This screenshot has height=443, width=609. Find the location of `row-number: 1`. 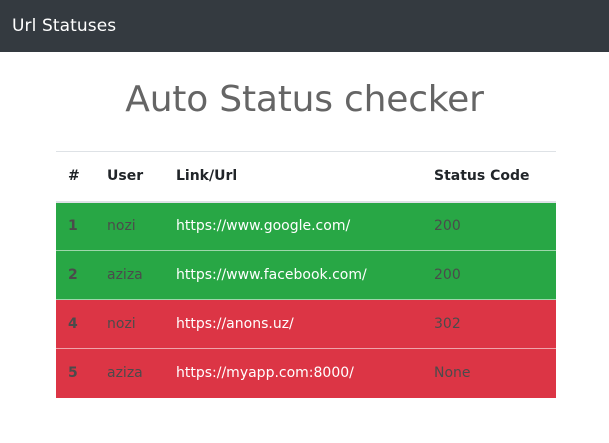

row-number: 1 is located at coordinates (73, 226).